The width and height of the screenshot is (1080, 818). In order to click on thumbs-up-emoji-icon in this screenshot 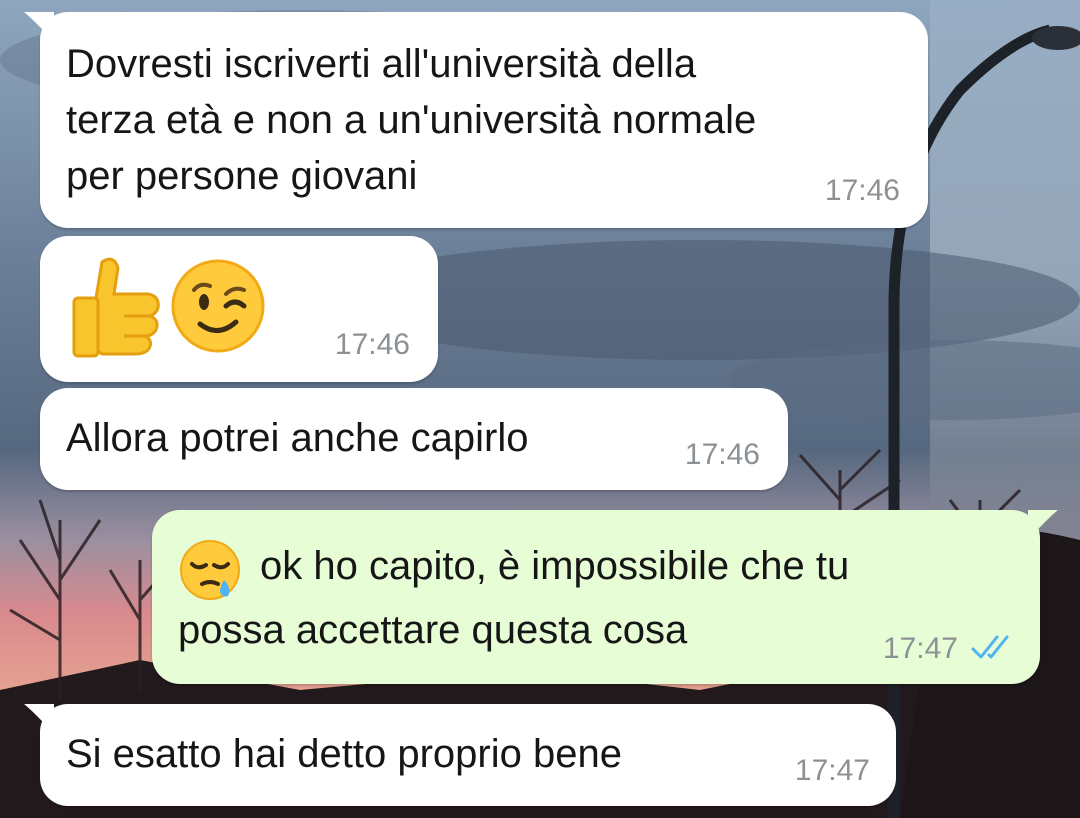, I will do `click(116, 307)`.